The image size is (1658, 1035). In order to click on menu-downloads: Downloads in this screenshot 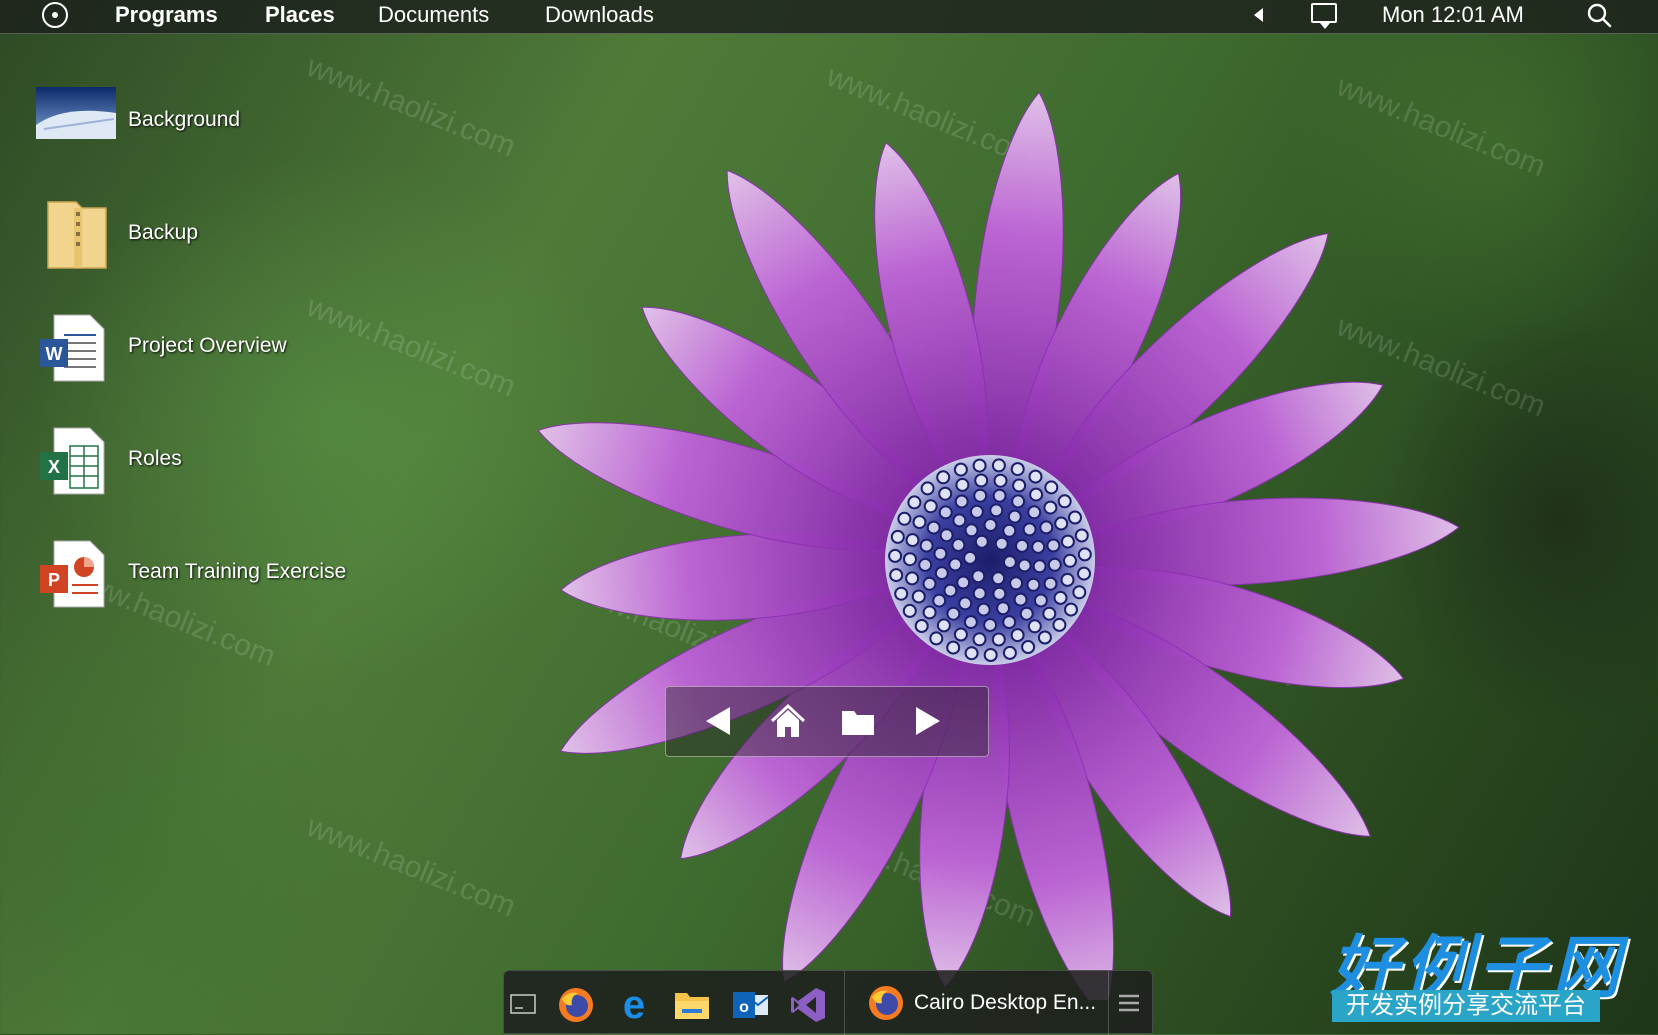, I will do `click(599, 15)`.